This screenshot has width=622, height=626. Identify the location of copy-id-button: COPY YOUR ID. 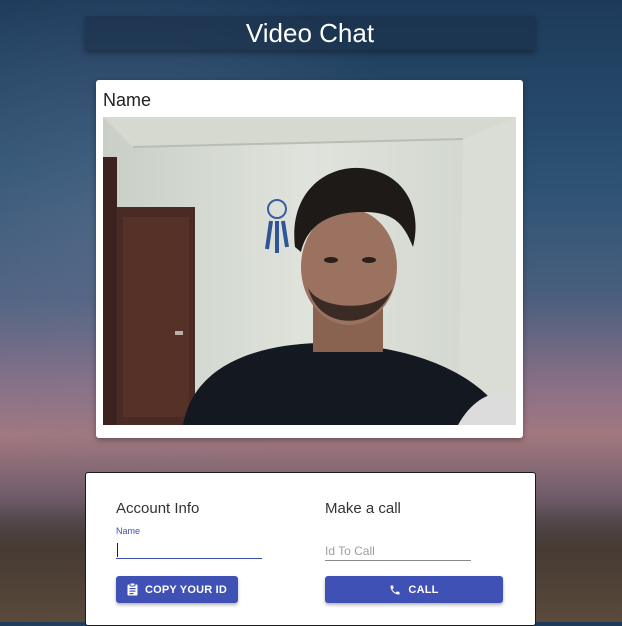
(177, 589).